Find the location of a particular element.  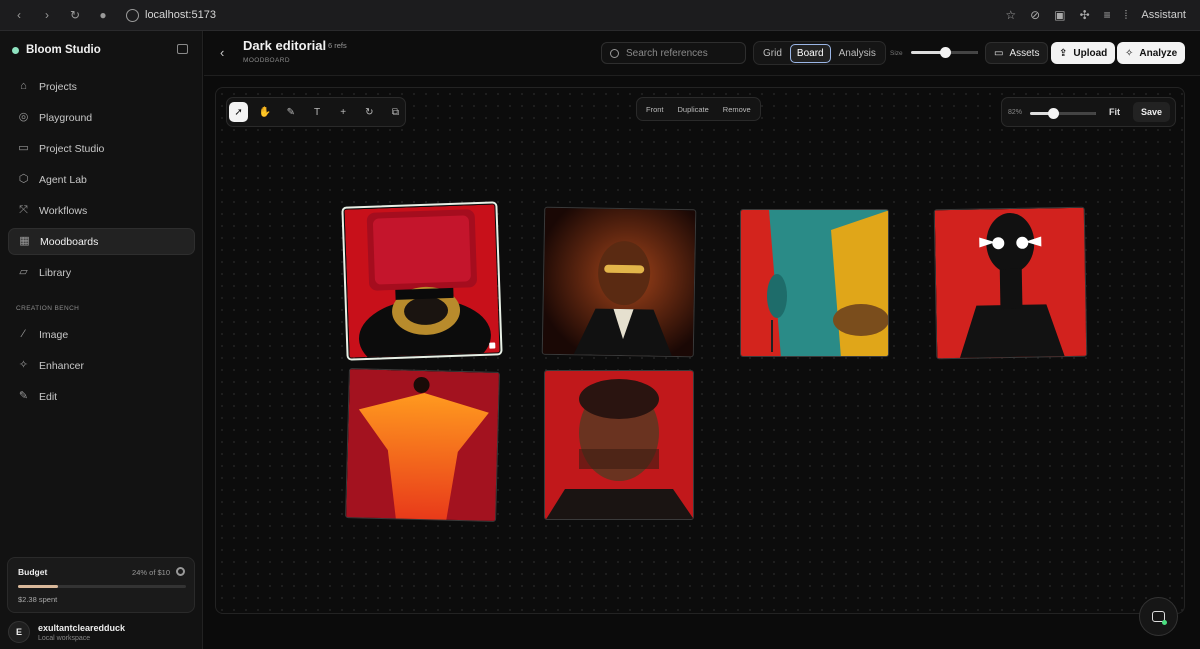

menu-lines-icon: ≡ is located at coordinates (1107, 15).